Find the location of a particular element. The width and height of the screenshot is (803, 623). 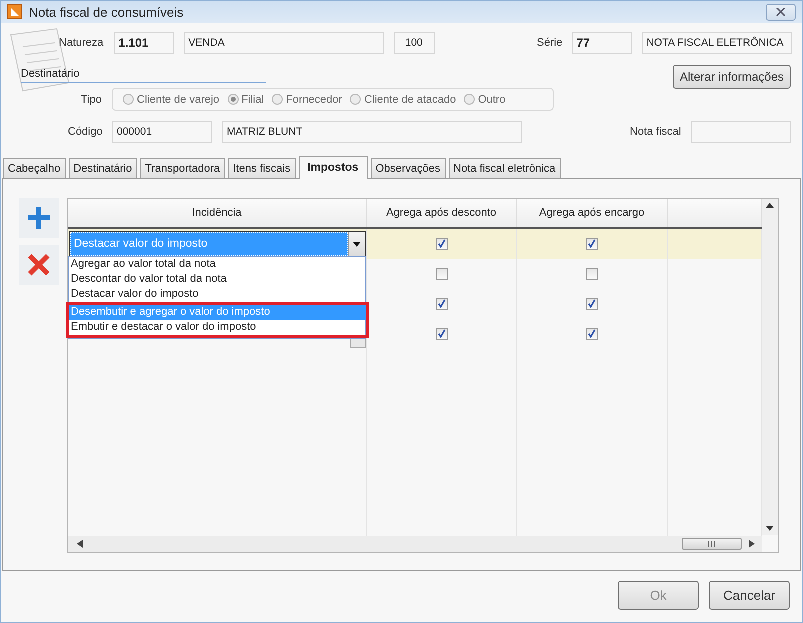

input-field: 100 is located at coordinates (414, 43).